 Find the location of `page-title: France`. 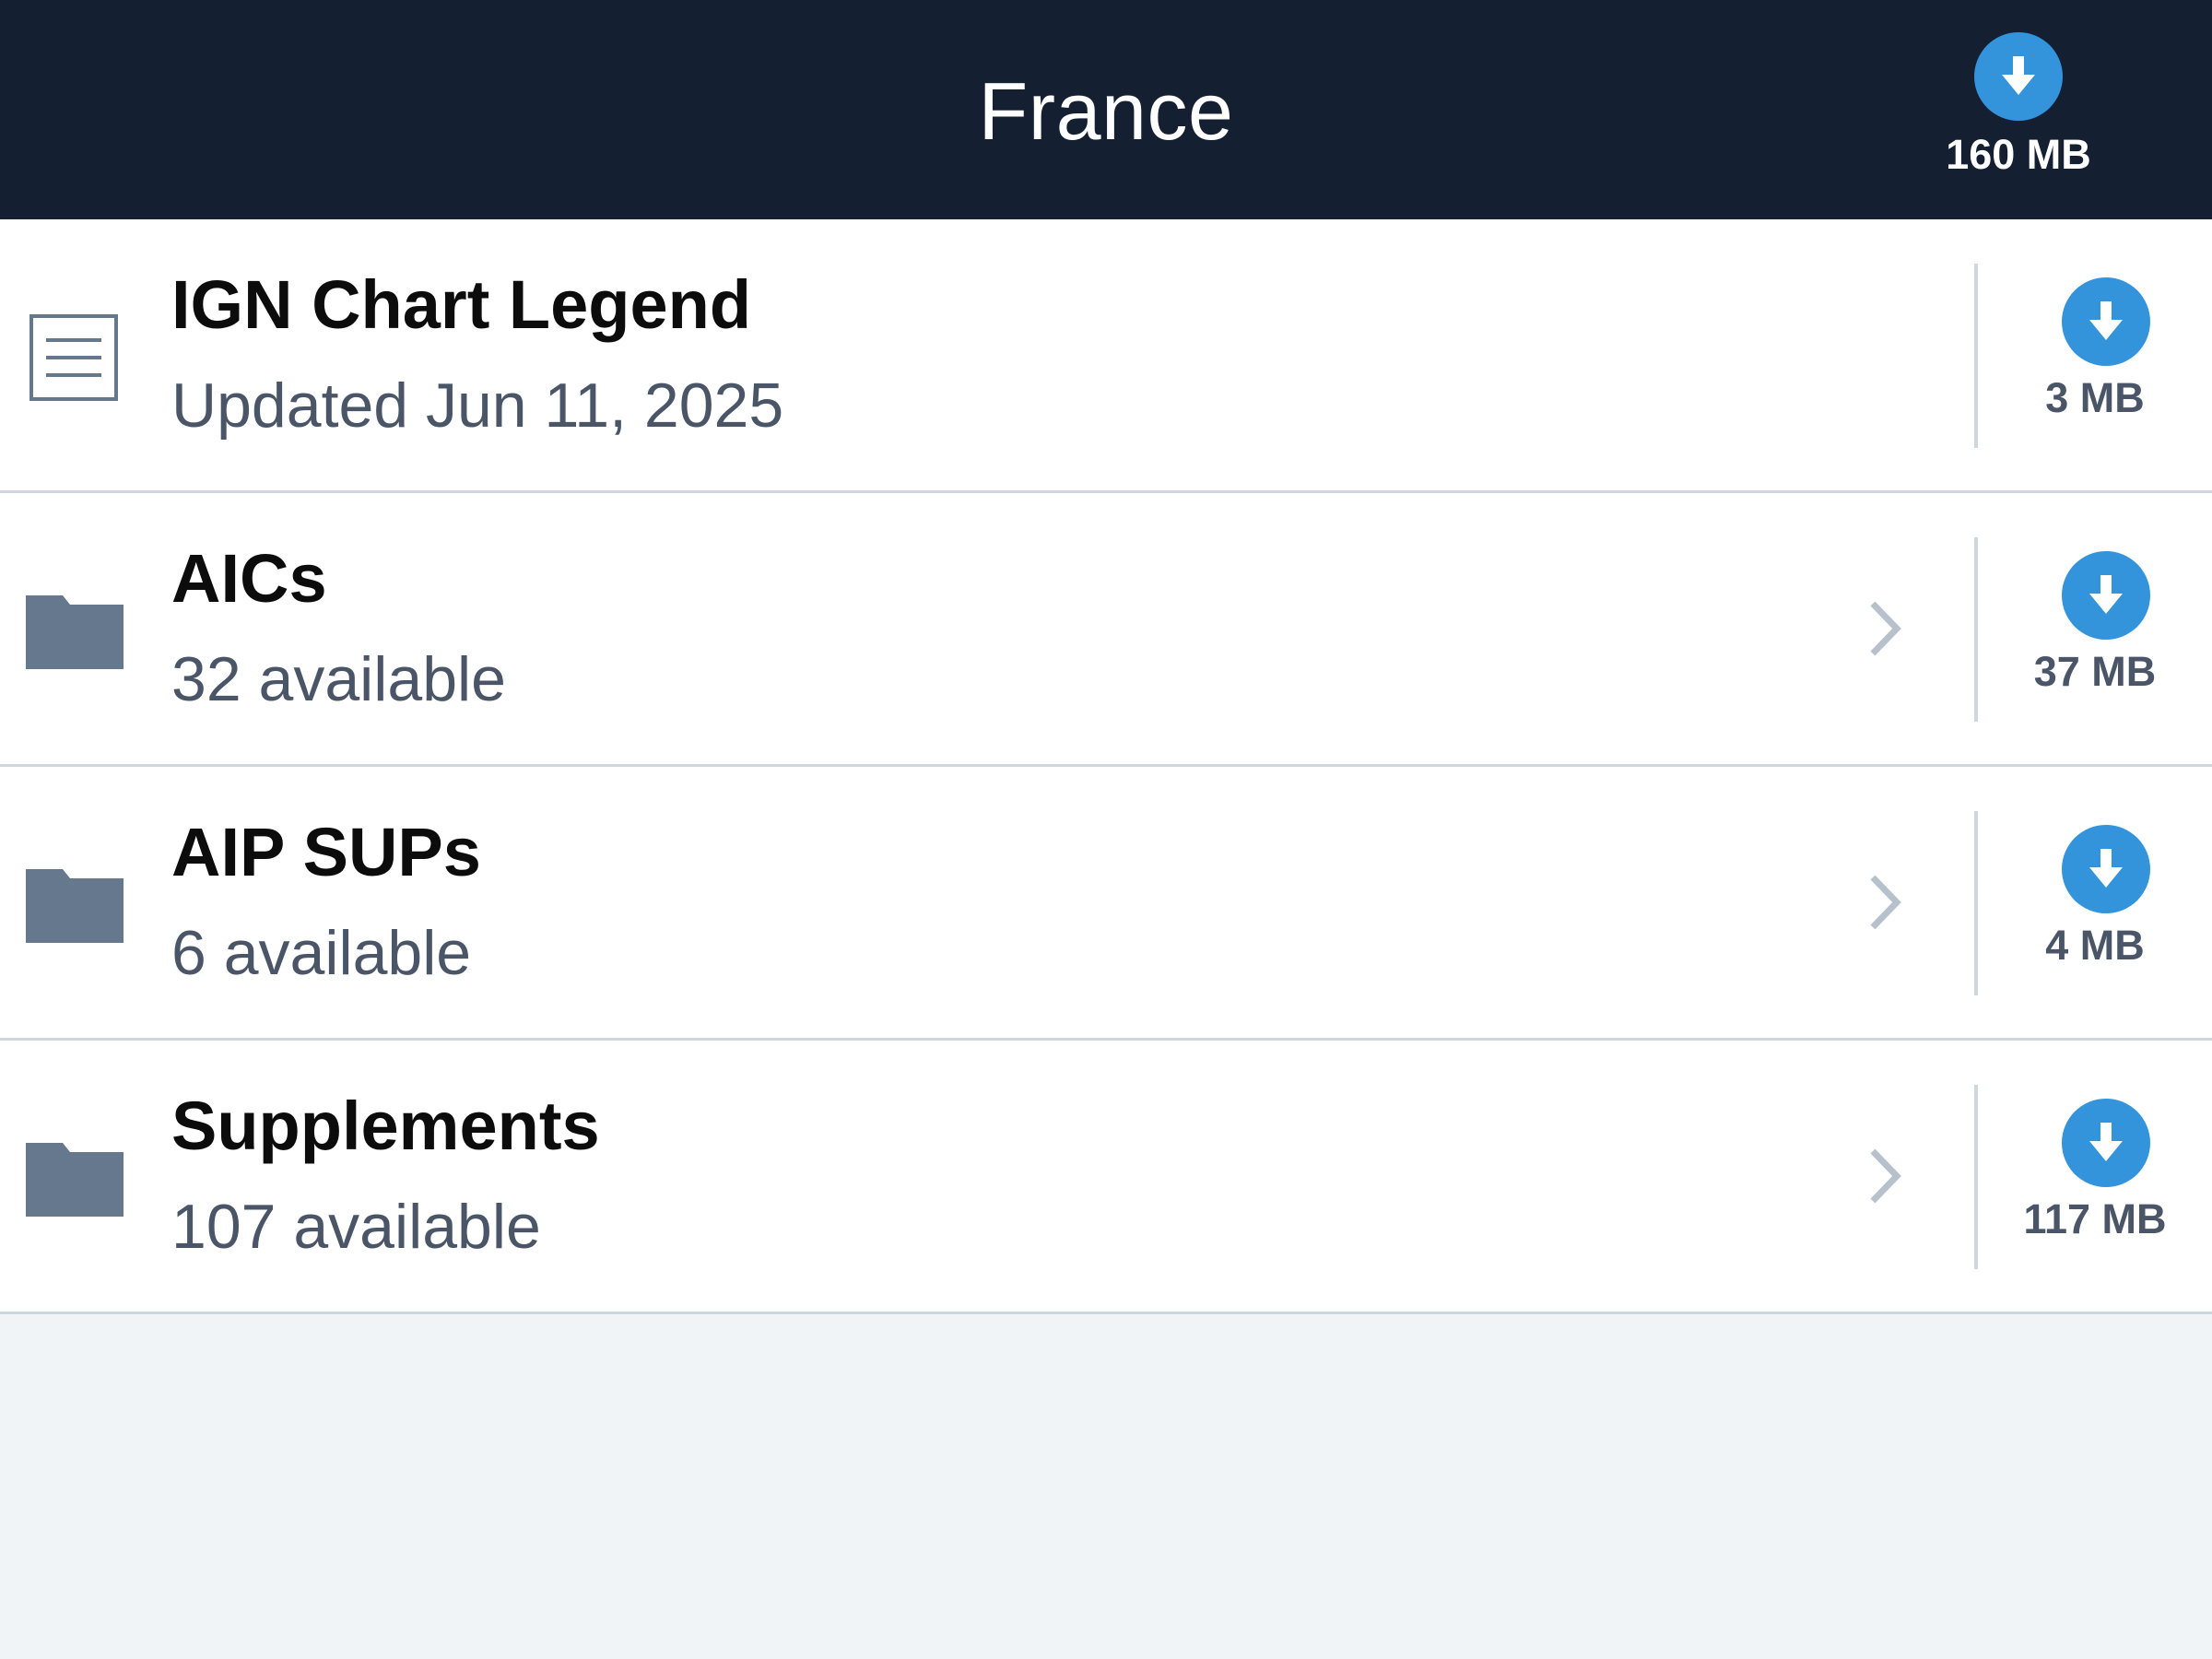

page-title: France is located at coordinates (1106, 111).